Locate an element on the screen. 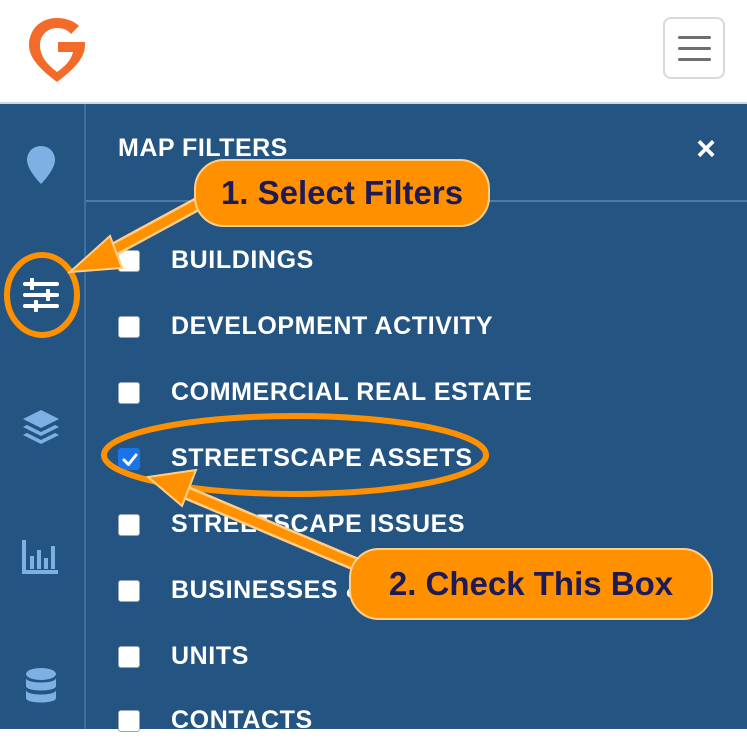 The height and width of the screenshot is (746, 747). filter-label: BUILDINGS is located at coordinates (242, 260).